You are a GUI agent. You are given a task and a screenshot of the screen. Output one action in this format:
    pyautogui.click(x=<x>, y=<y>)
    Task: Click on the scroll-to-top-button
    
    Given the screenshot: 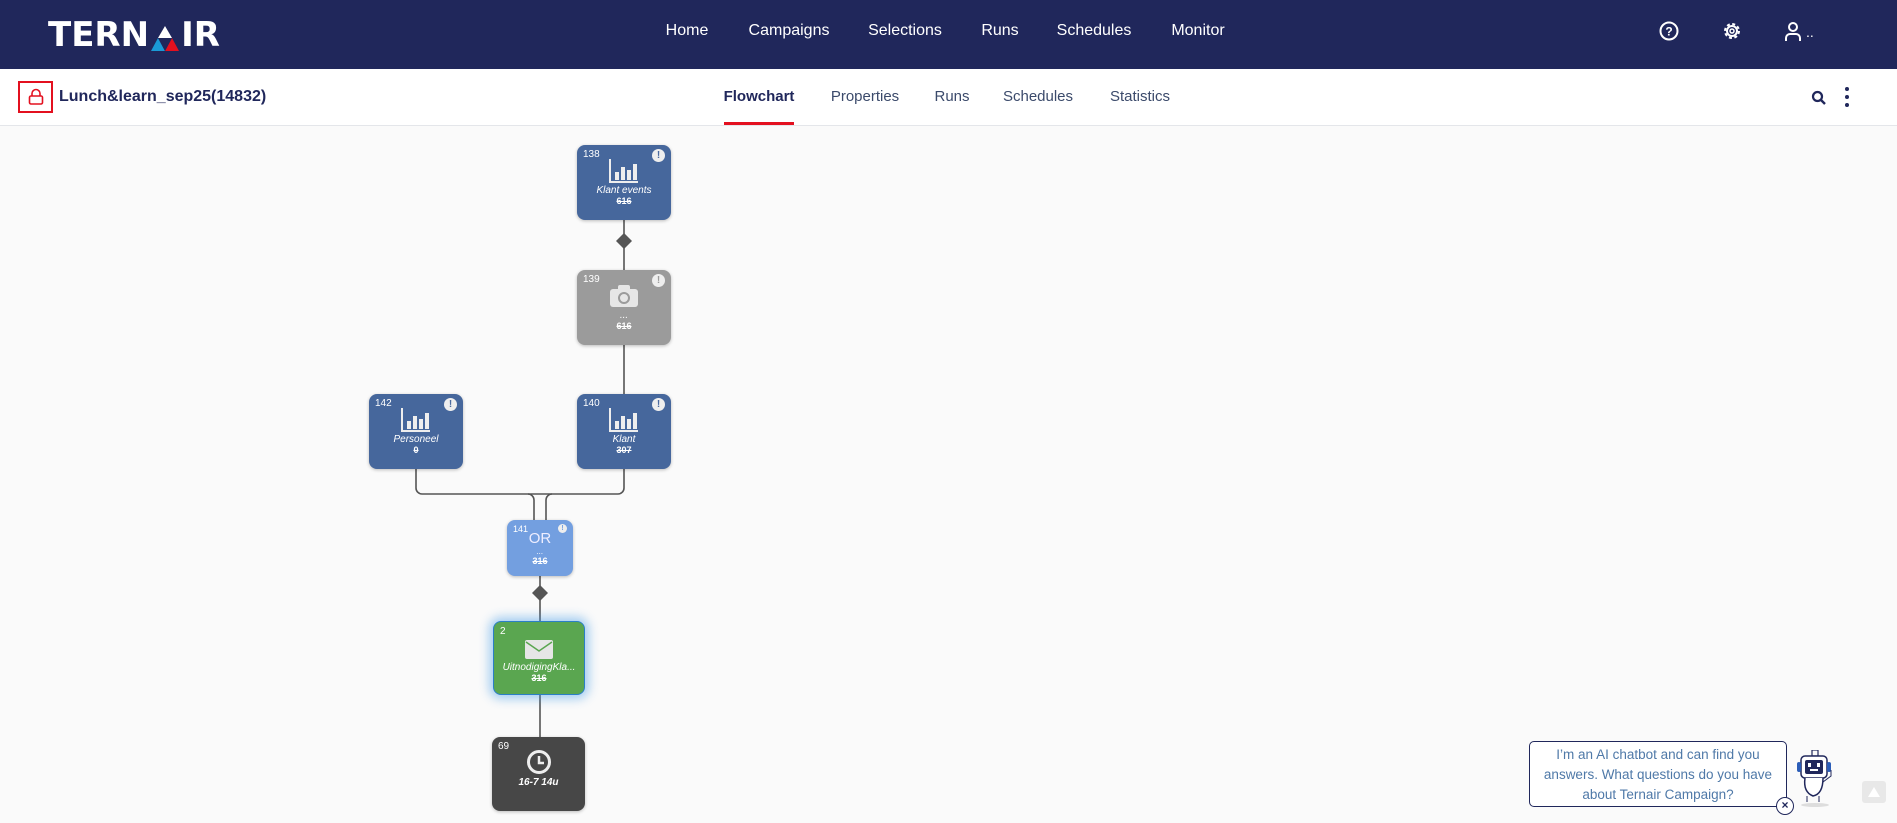 What is the action you would take?
    pyautogui.click(x=1874, y=792)
    